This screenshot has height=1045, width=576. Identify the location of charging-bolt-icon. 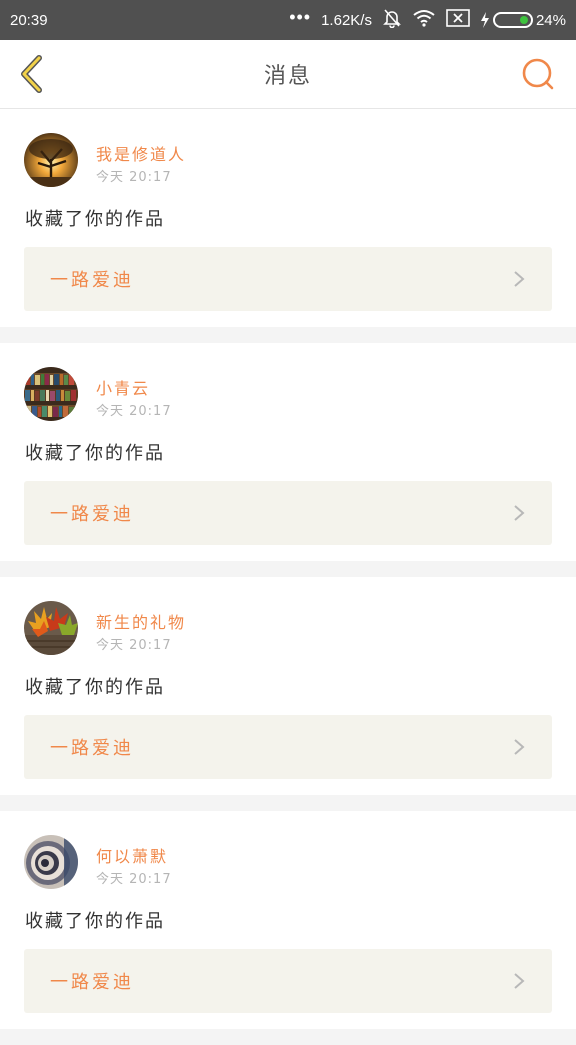
(484, 20).